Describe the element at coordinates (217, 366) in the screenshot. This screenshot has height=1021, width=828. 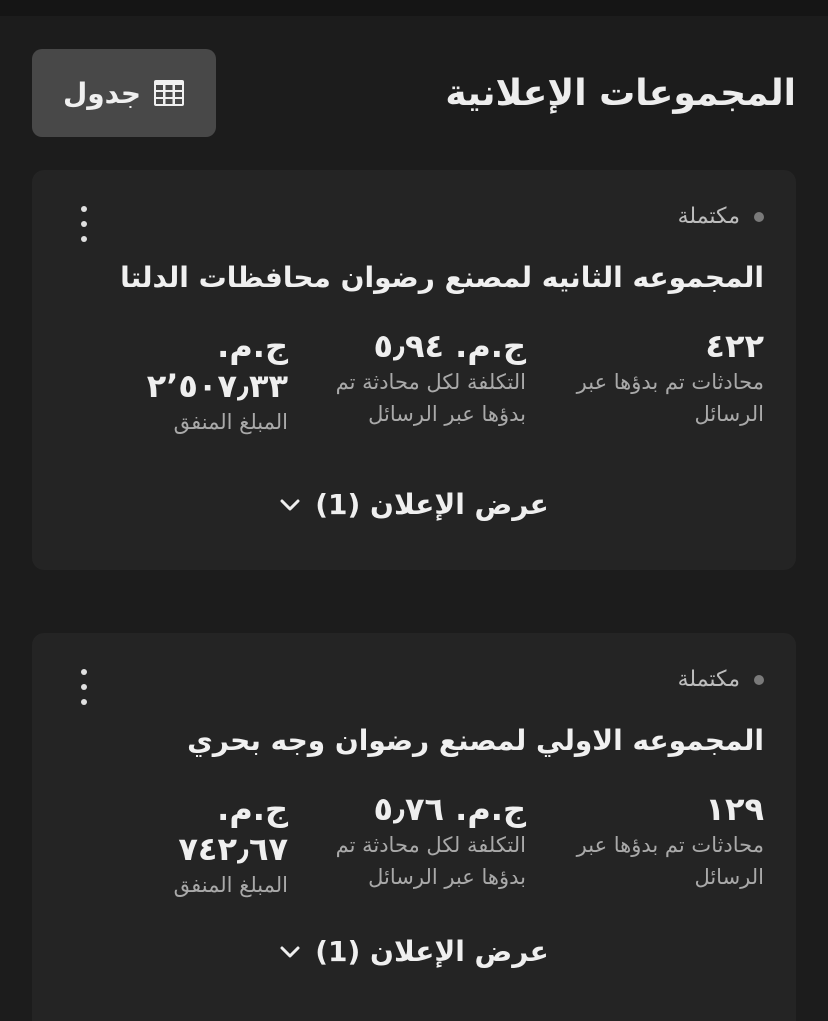
I see `metric-value: ج.م. ٢٬٥٠٧٫٣٣` at that location.